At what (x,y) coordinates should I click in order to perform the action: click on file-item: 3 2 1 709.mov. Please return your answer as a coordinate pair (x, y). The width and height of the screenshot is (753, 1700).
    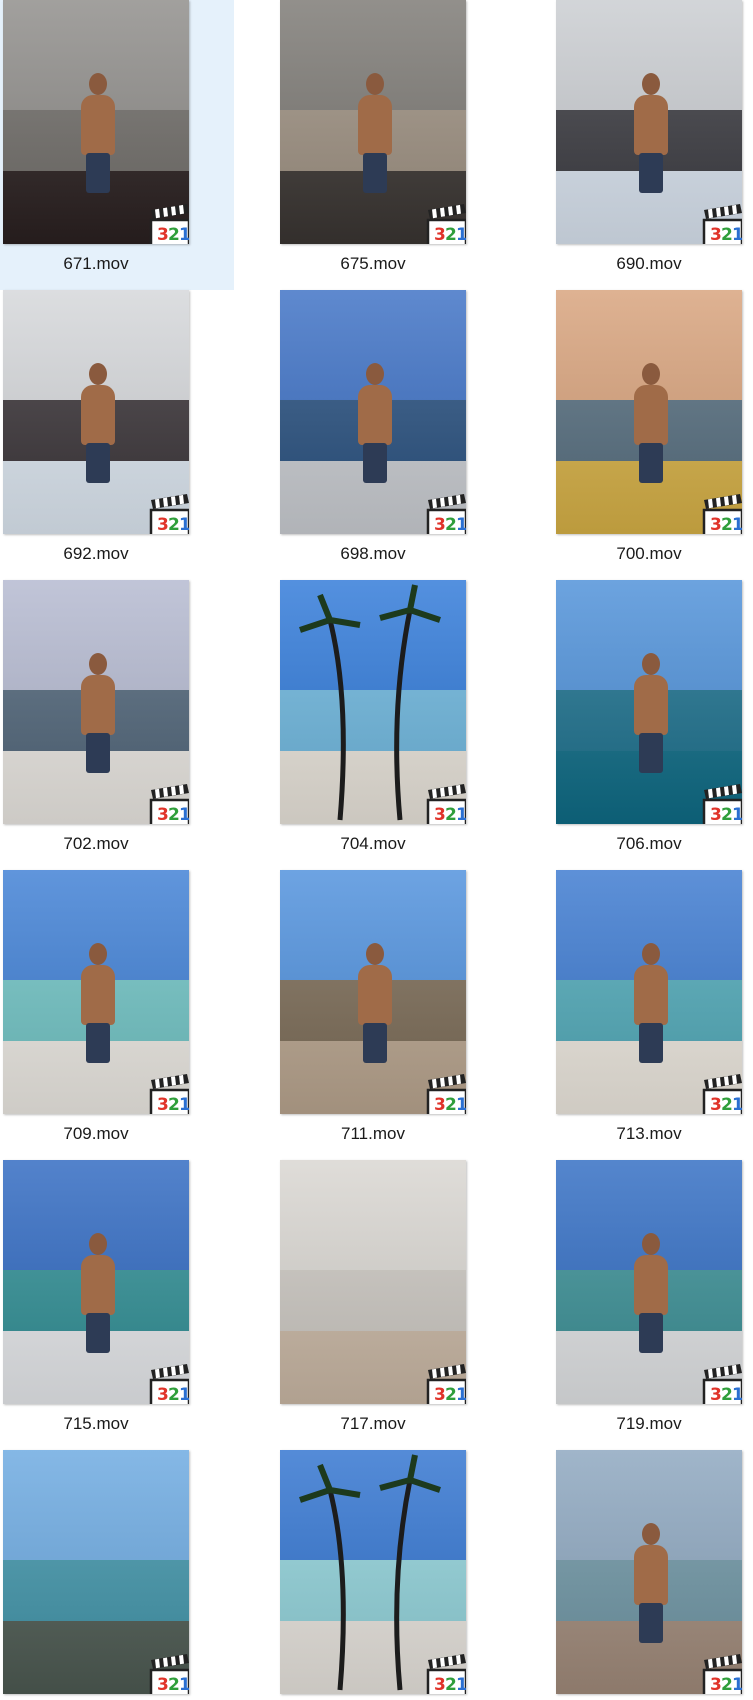
    Looking at the image, I should click on (117, 1015).